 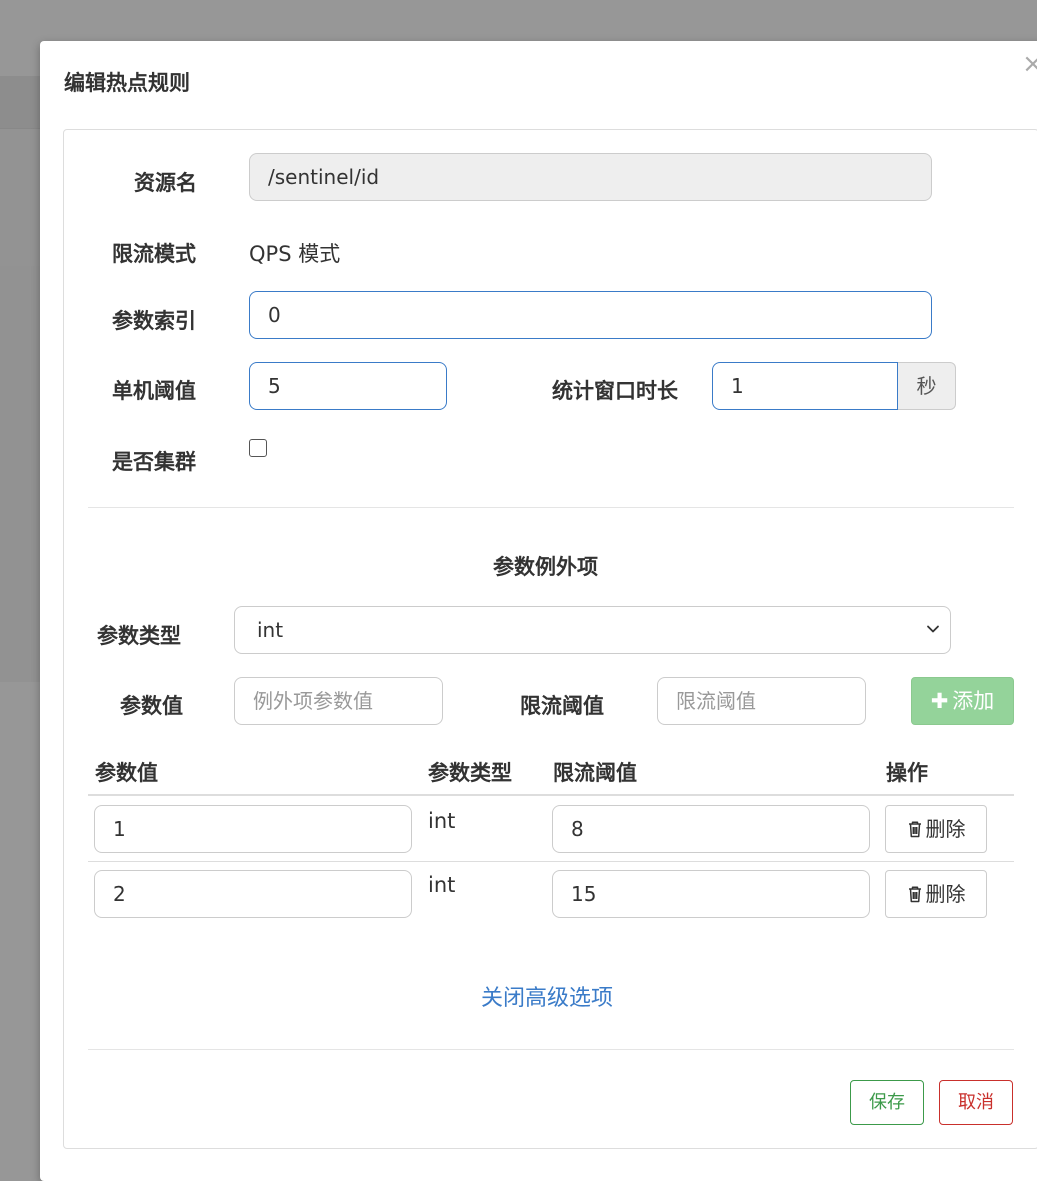 I want to click on param-type-value: int, so click(x=270, y=630).